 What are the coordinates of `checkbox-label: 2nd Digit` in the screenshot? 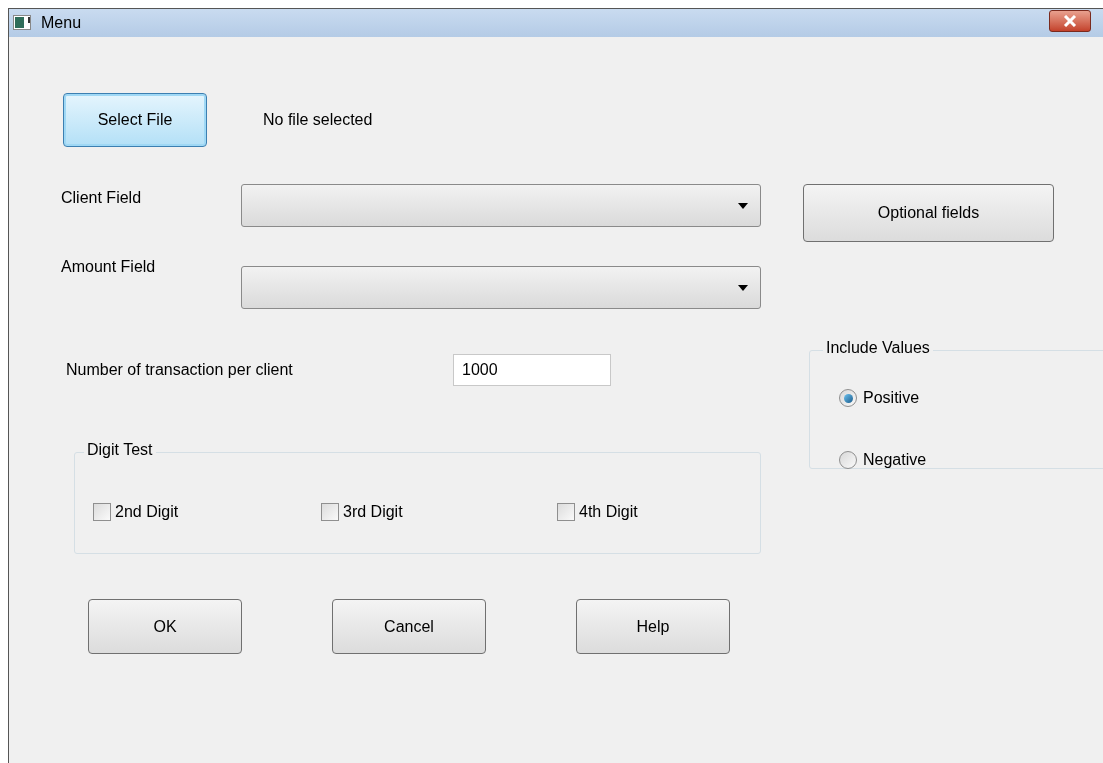 It's located at (147, 512).